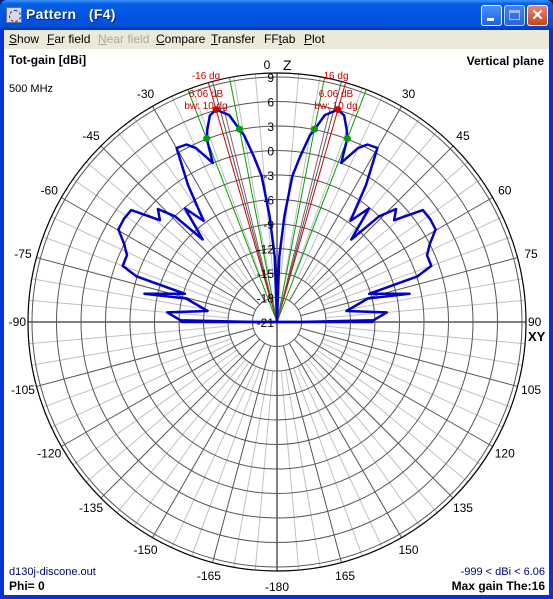 The width and height of the screenshot is (553, 599). What do you see at coordinates (266, 299) in the screenshot?
I see `ring-label: -18` at bounding box center [266, 299].